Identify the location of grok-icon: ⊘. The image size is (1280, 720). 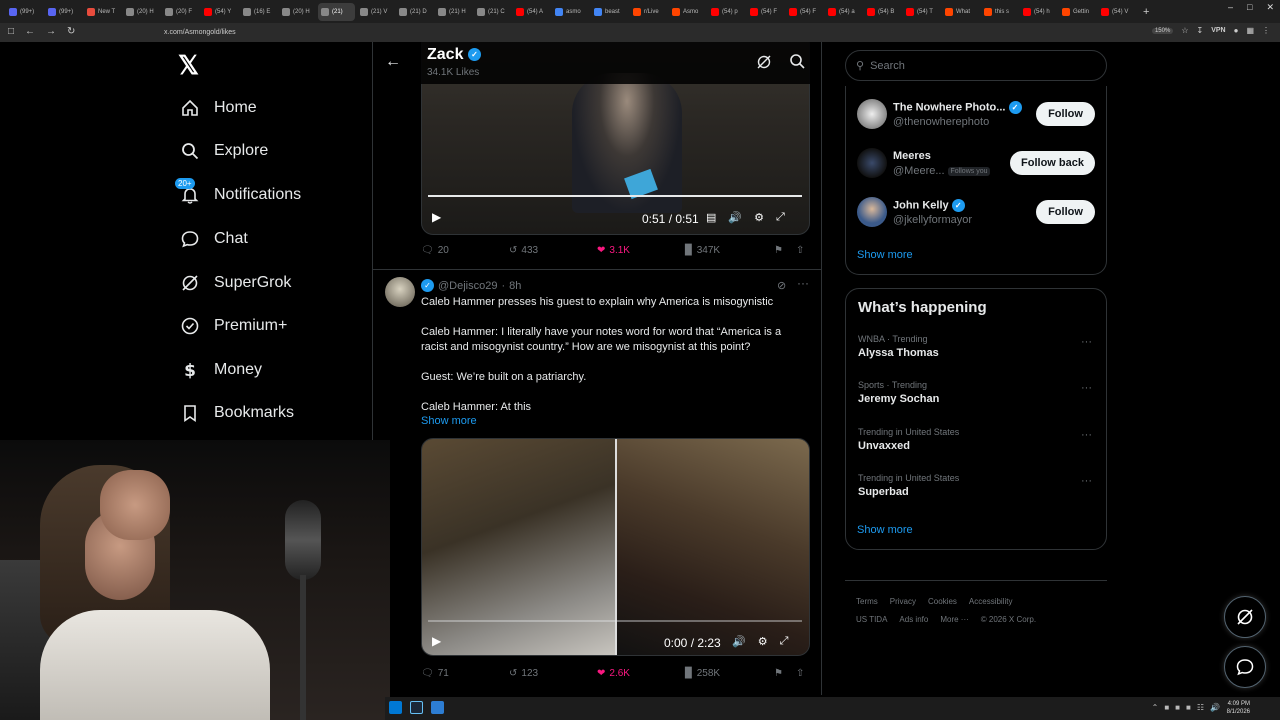
(781, 285).